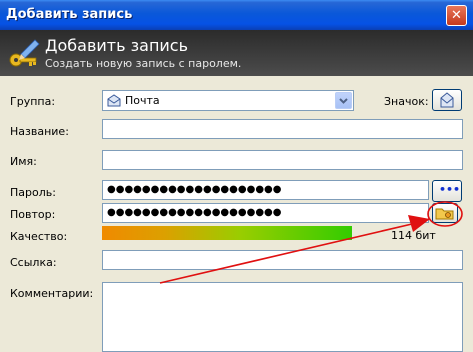 The height and width of the screenshot is (352, 473). I want to click on username-field, so click(282, 160).